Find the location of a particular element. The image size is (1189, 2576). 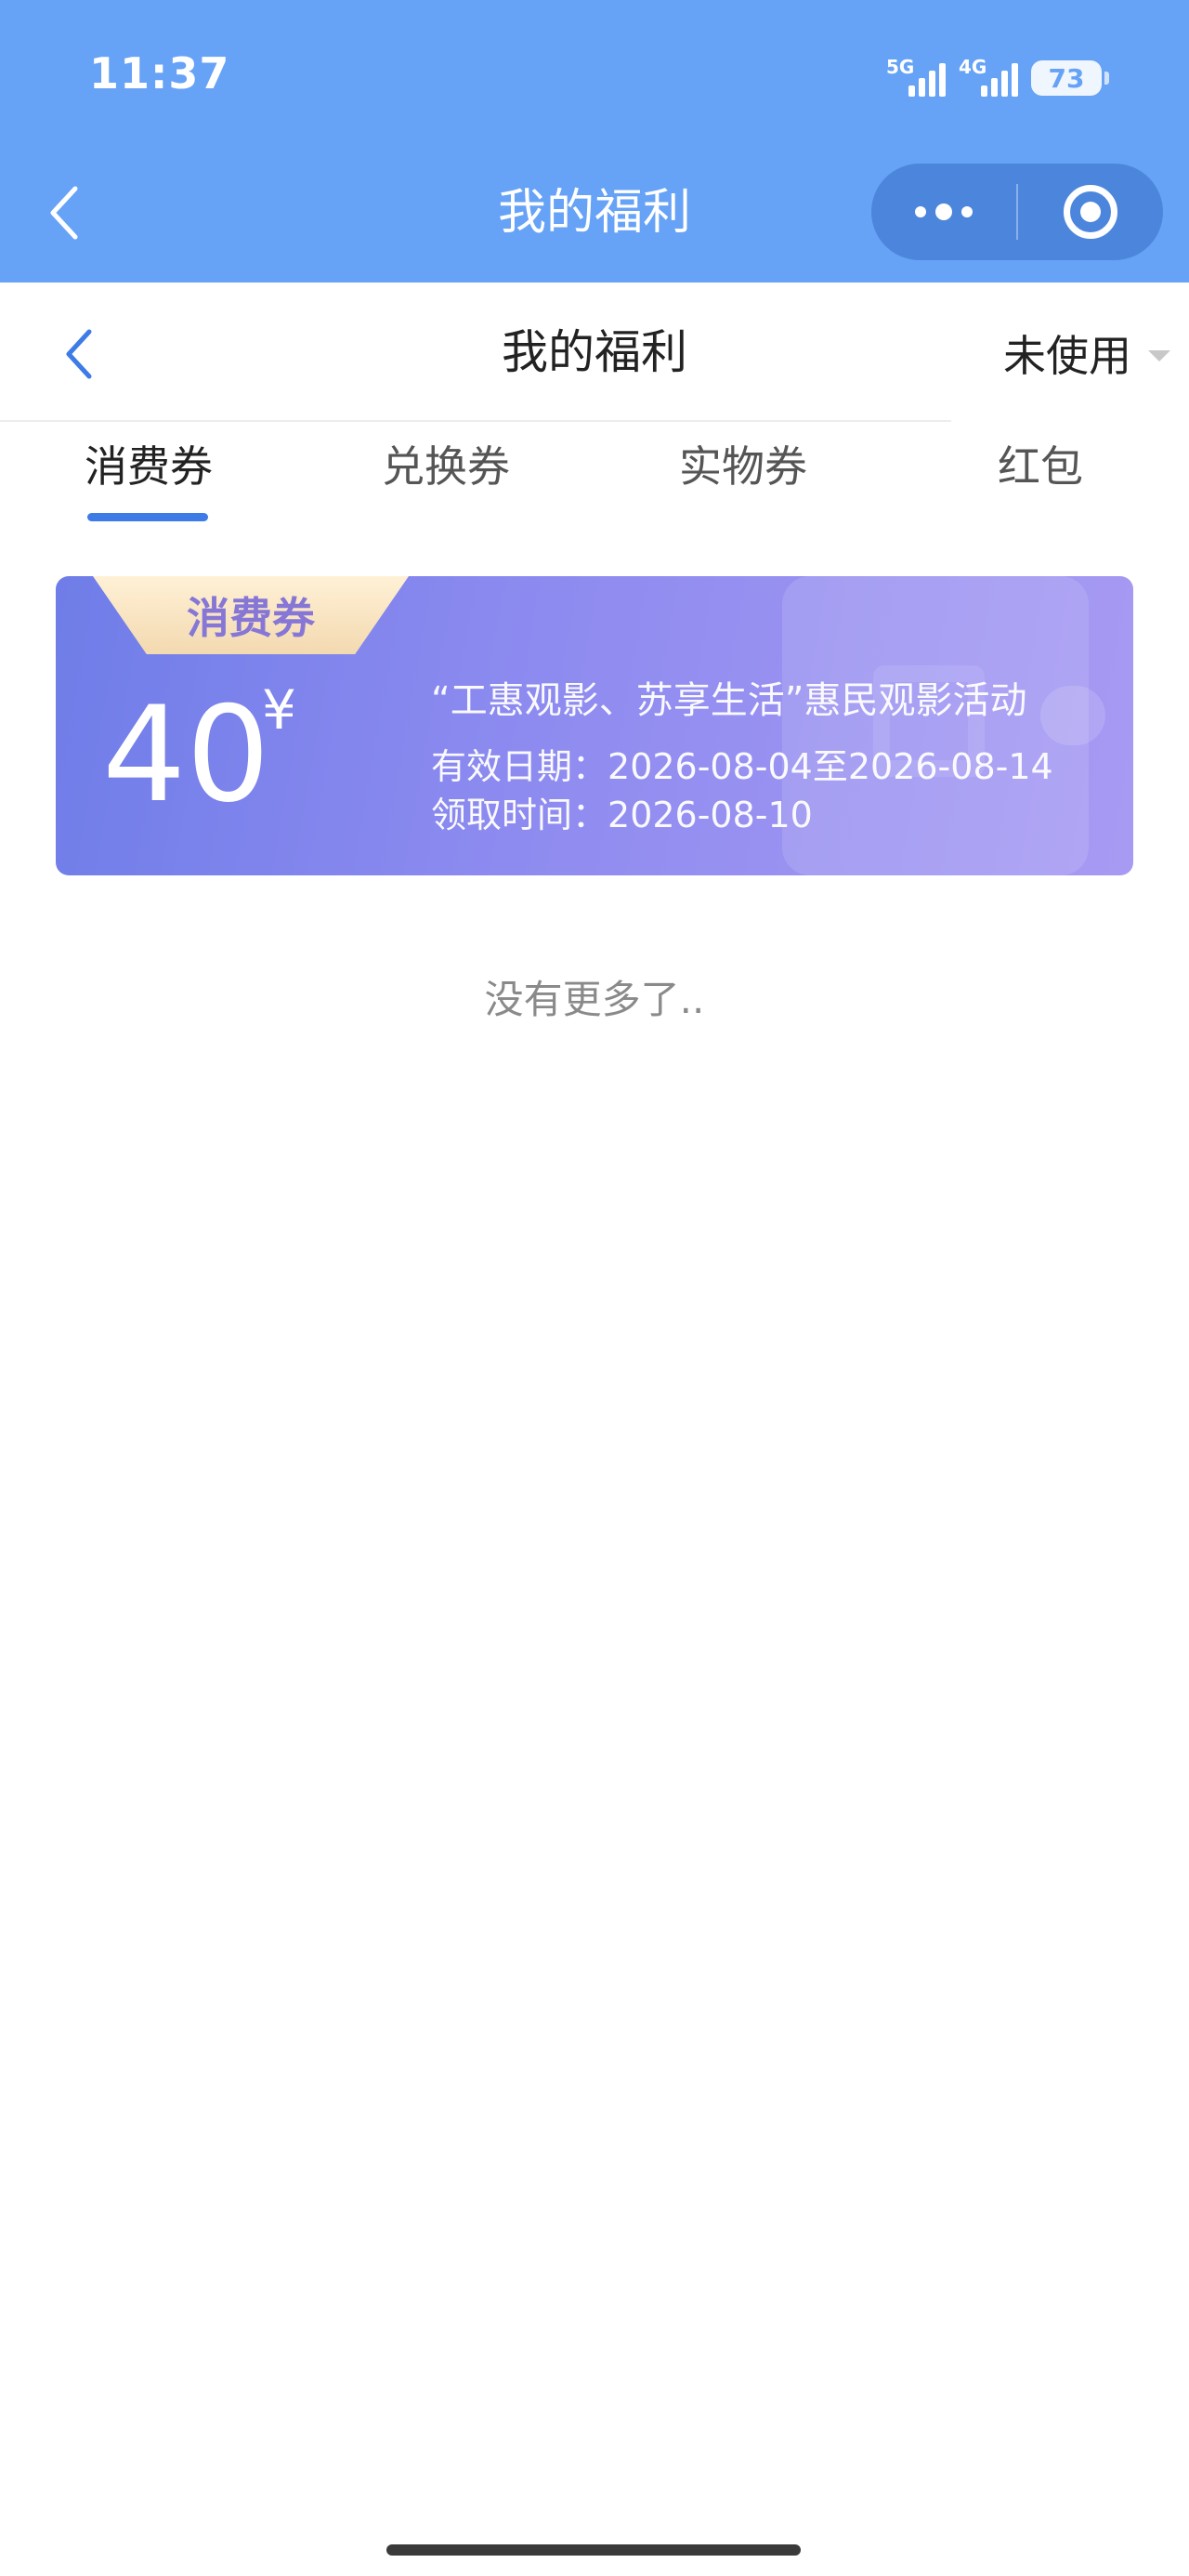

battery-level: 73 is located at coordinates (1066, 78).